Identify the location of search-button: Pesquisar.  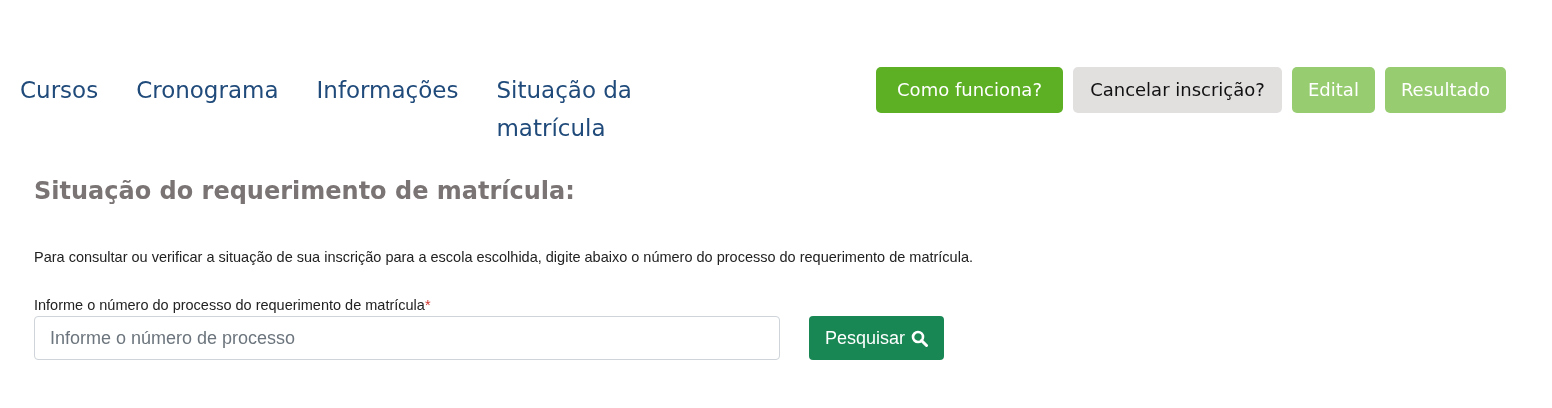
(877, 338).